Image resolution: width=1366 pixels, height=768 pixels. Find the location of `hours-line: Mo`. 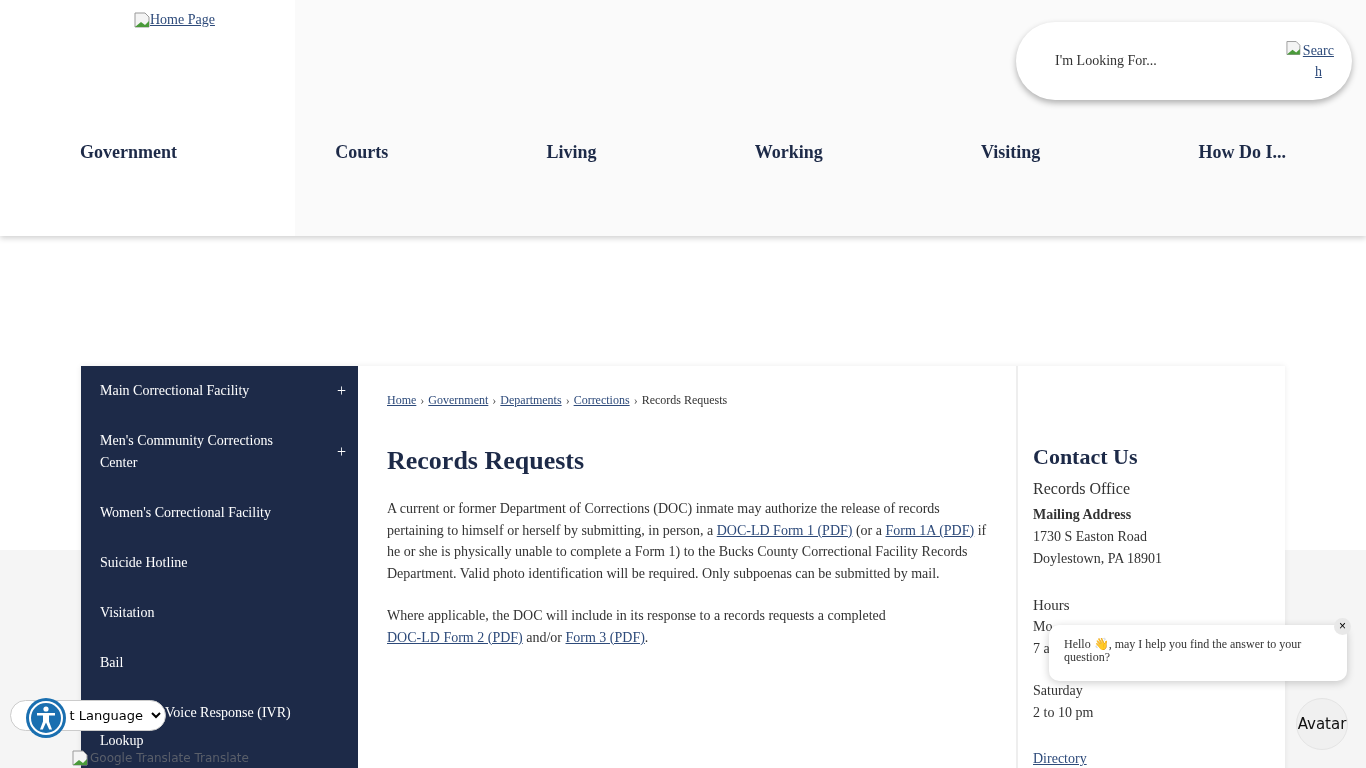

hours-line: Mo is located at coordinates (1043, 627).